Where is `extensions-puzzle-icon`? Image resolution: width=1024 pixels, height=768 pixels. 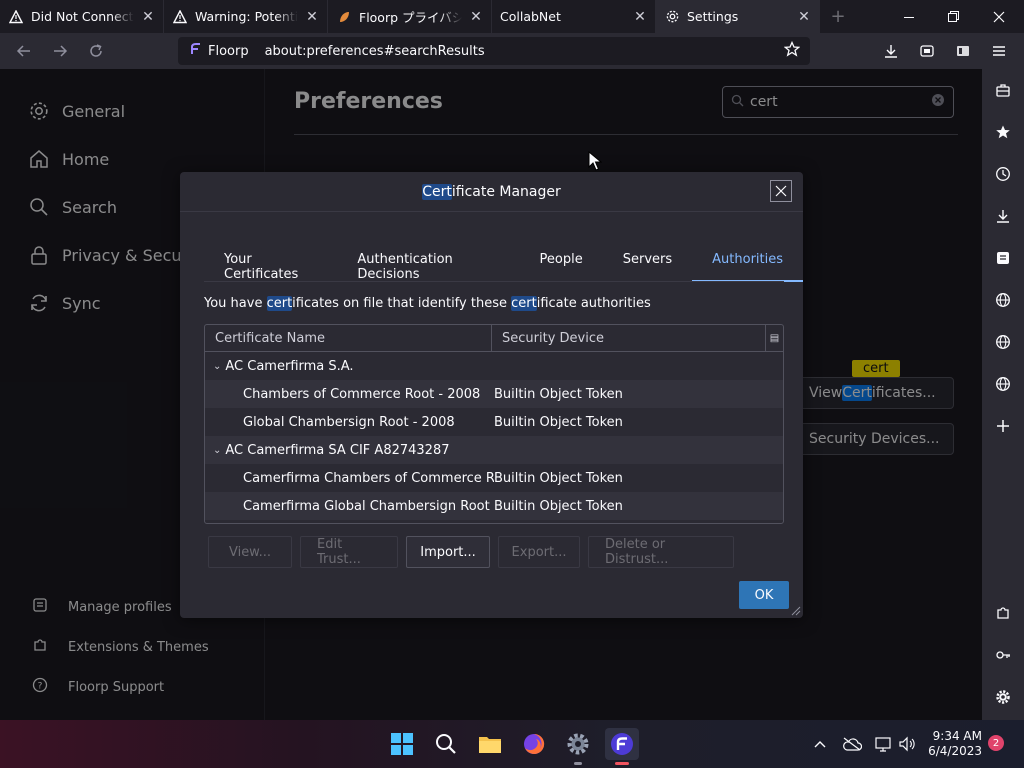 extensions-puzzle-icon is located at coordinates (1003, 613).